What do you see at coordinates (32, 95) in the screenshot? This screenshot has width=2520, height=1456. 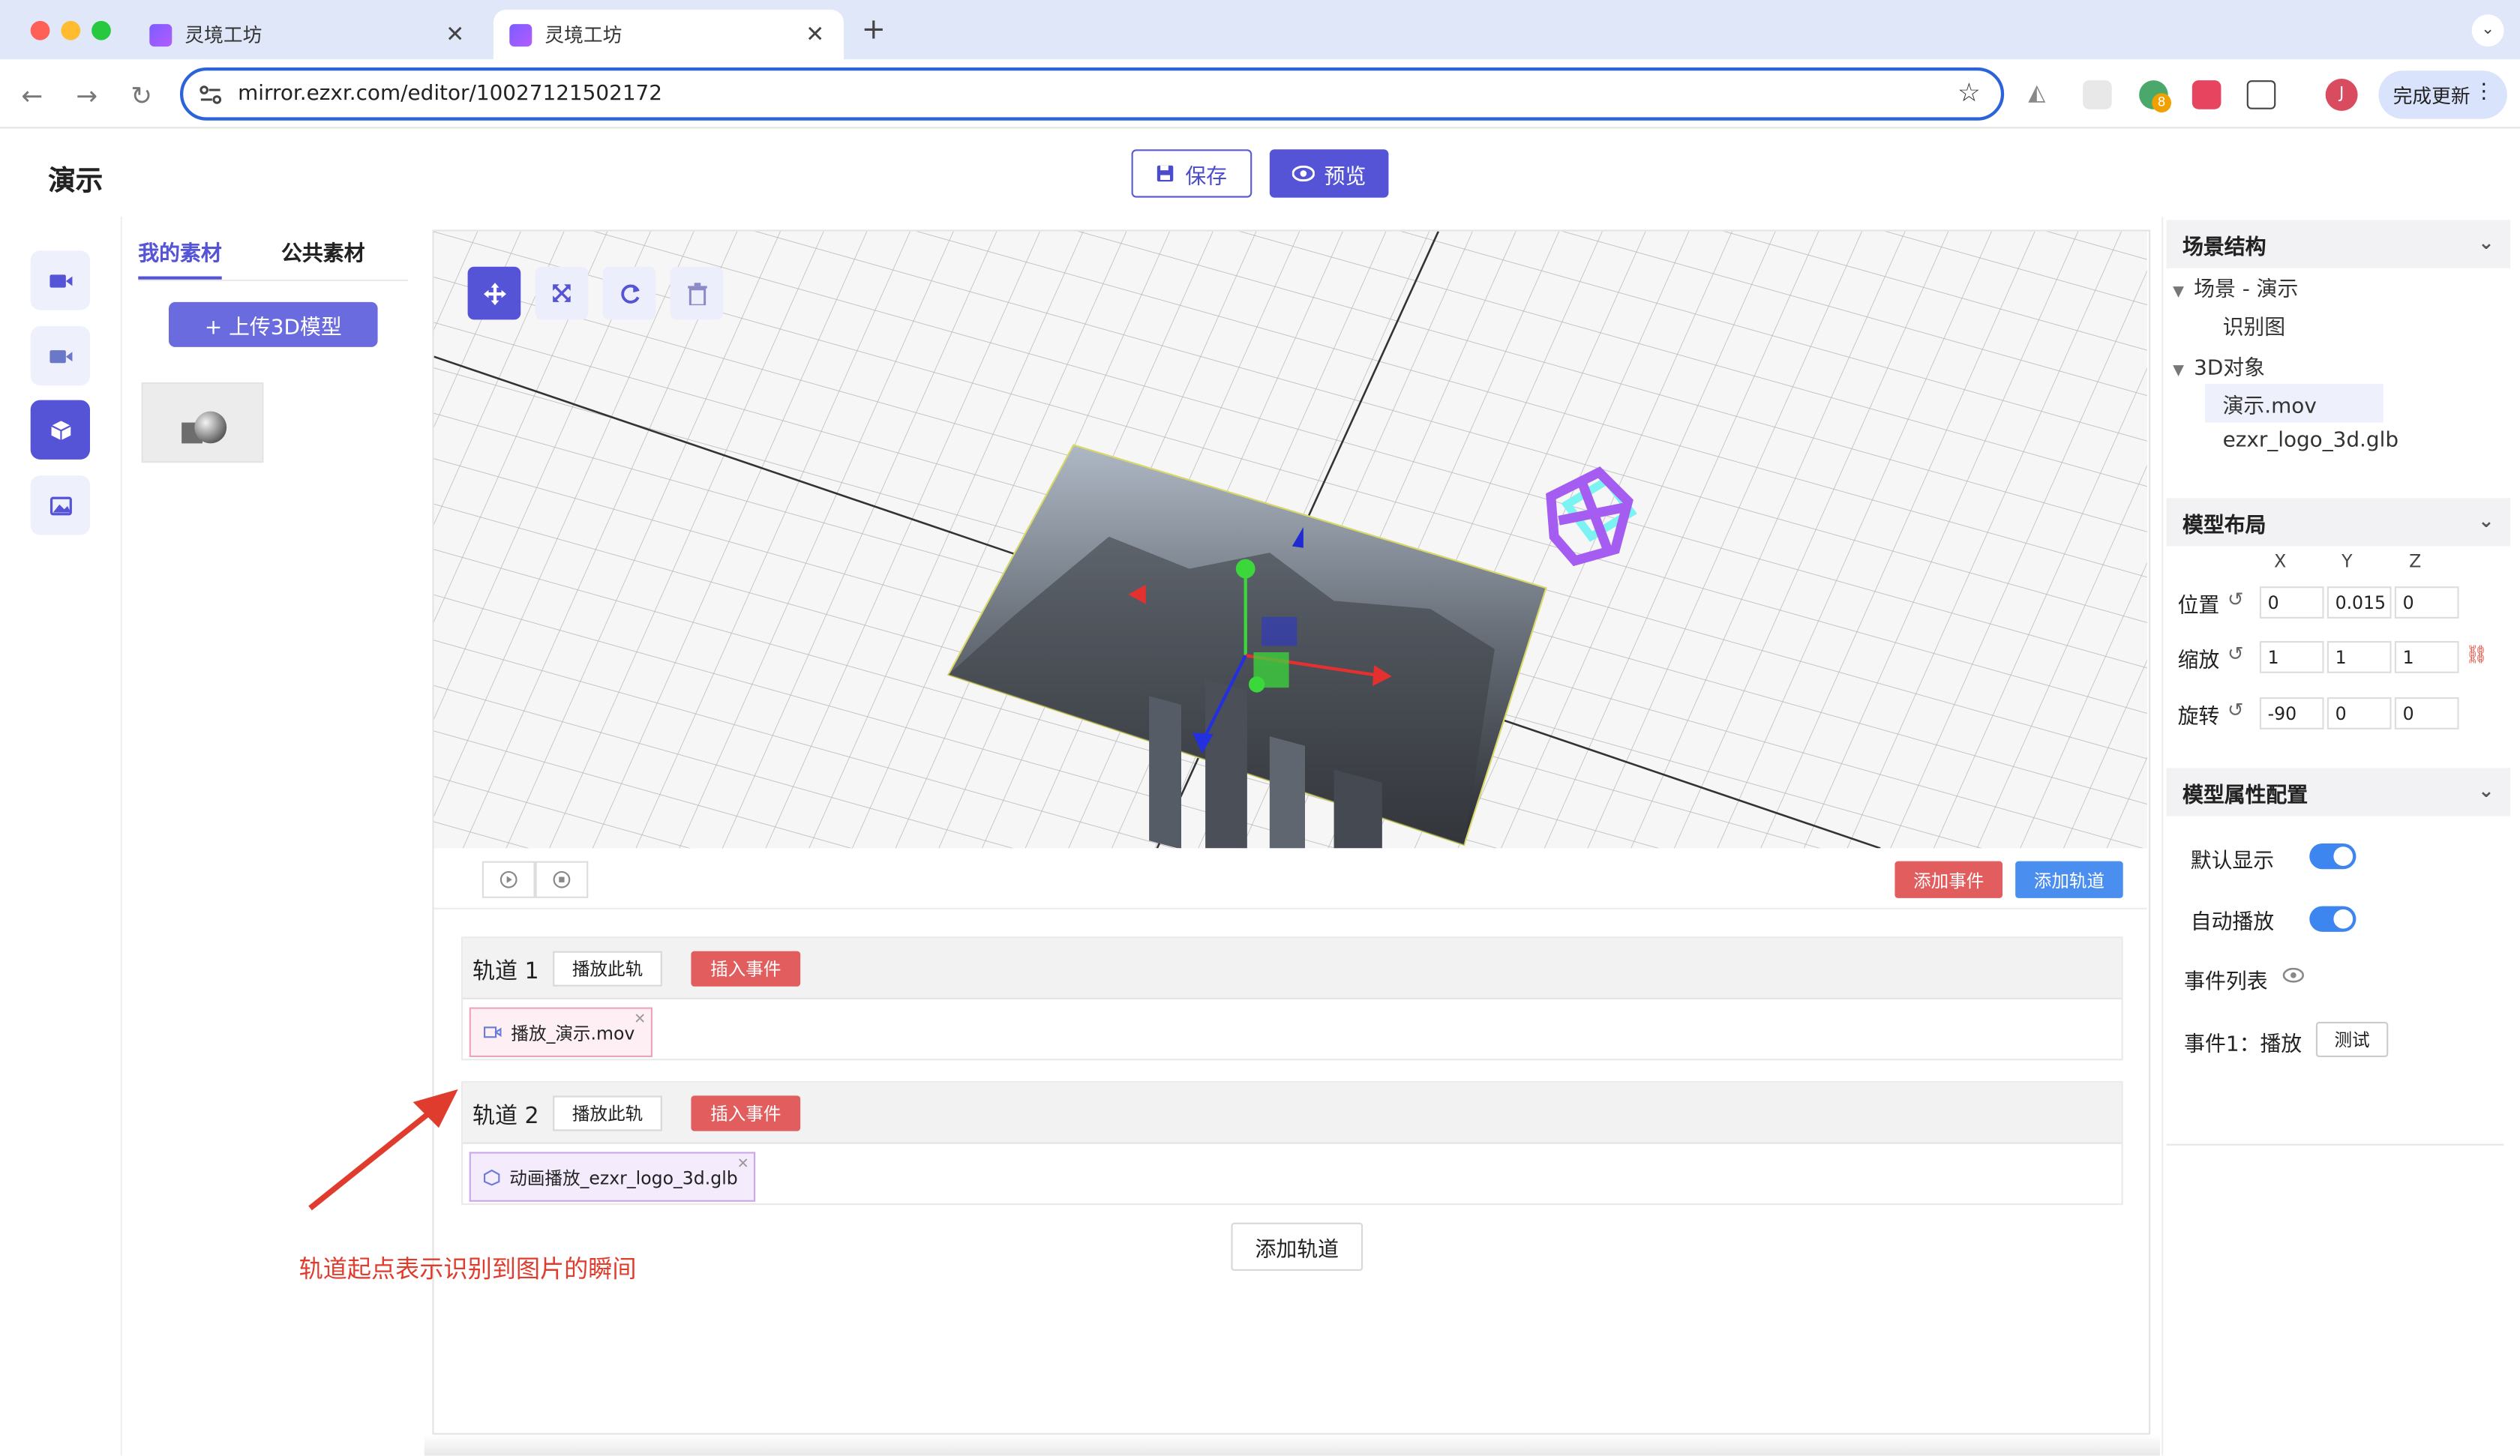 I see `back-arrow-icon: ←` at bounding box center [32, 95].